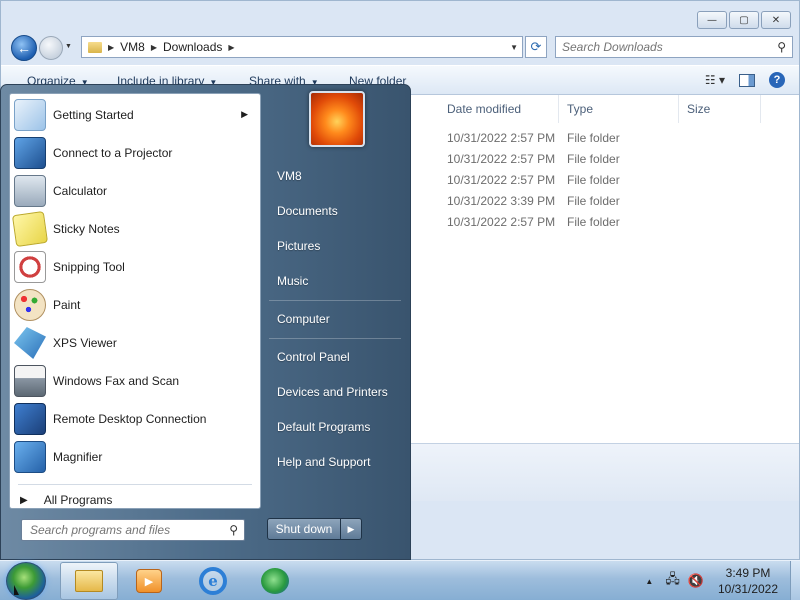 The image size is (800, 600). I want to click on all-programs-label: All Programs, so click(78, 500).